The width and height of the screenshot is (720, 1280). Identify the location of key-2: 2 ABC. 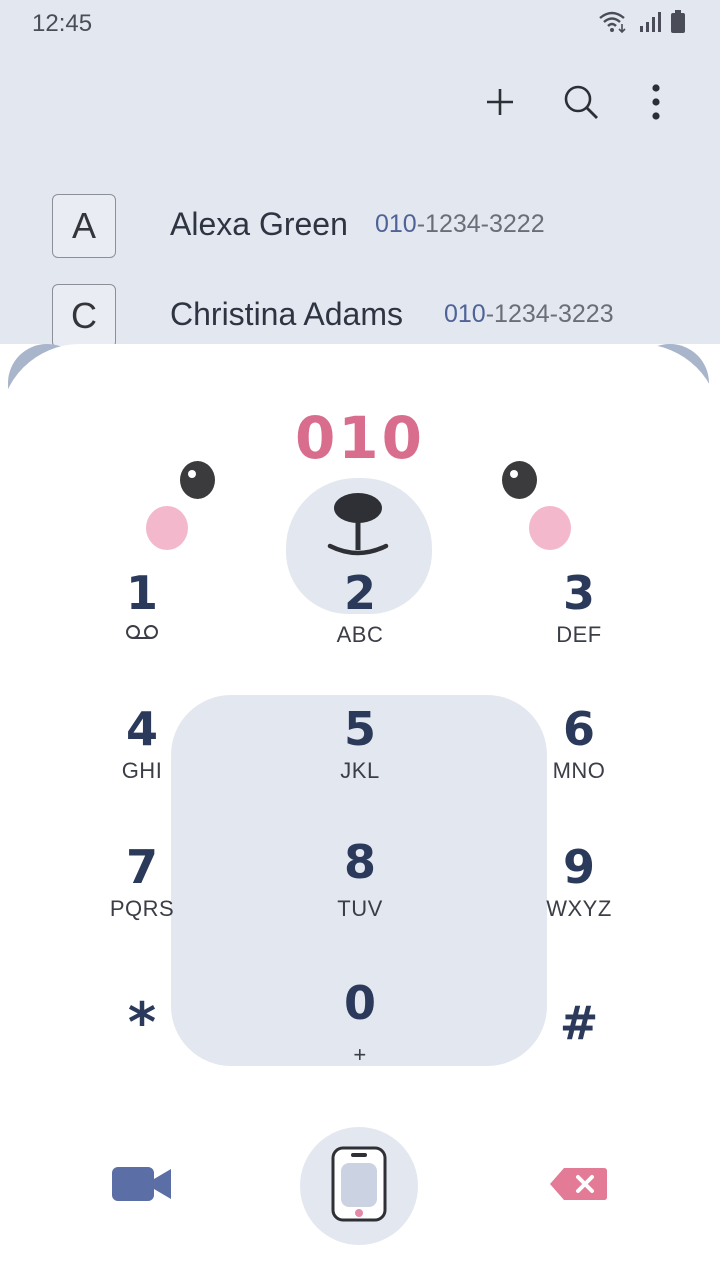
(360, 621).